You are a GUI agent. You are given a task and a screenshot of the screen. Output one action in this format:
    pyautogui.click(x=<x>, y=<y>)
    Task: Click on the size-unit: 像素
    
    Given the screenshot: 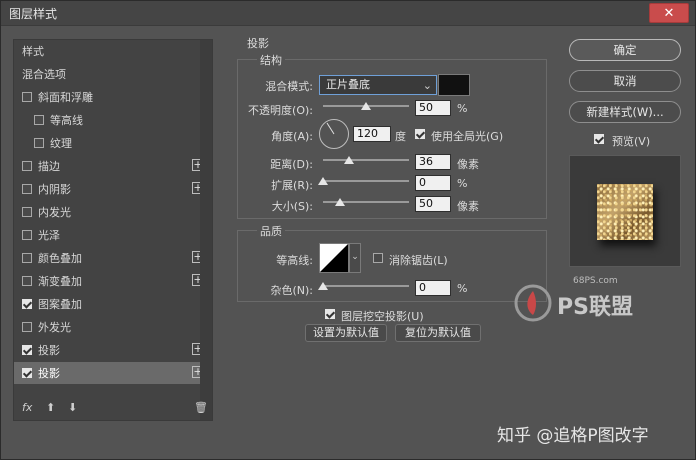 What is the action you would take?
    pyautogui.click(x=468, y=206)
    